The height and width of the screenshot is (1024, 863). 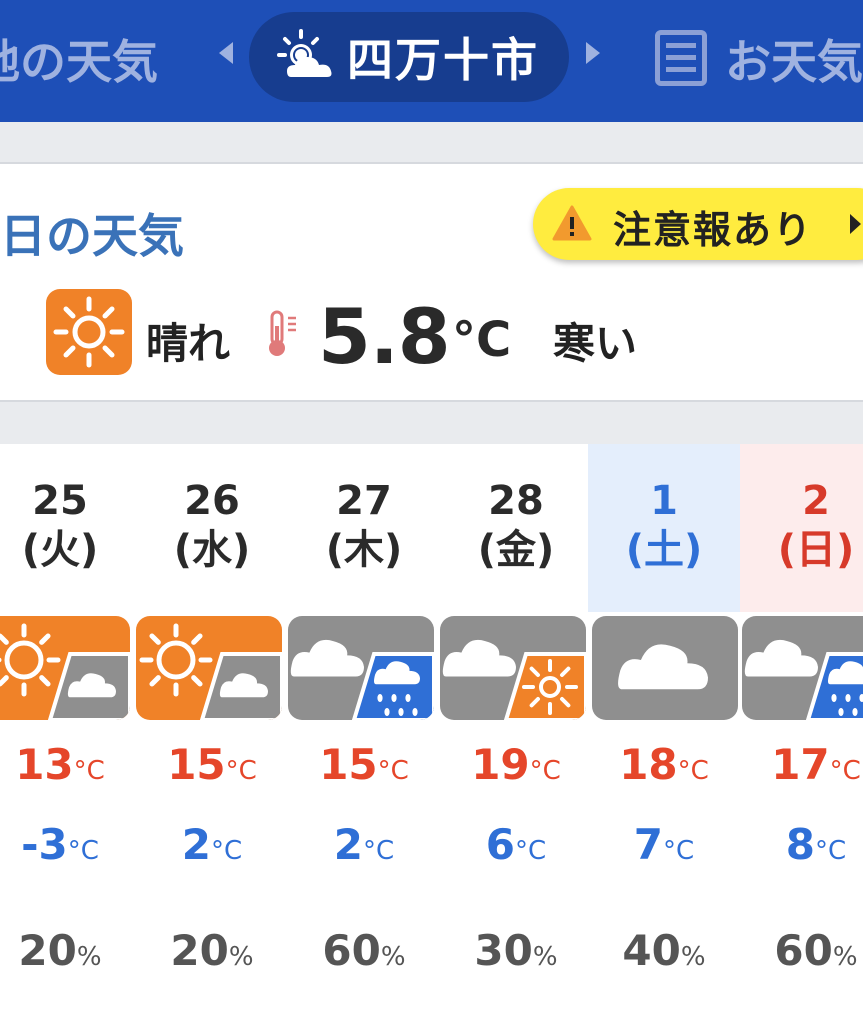 I want to click on high-temp: 13°C, so click(x=60, y=764).